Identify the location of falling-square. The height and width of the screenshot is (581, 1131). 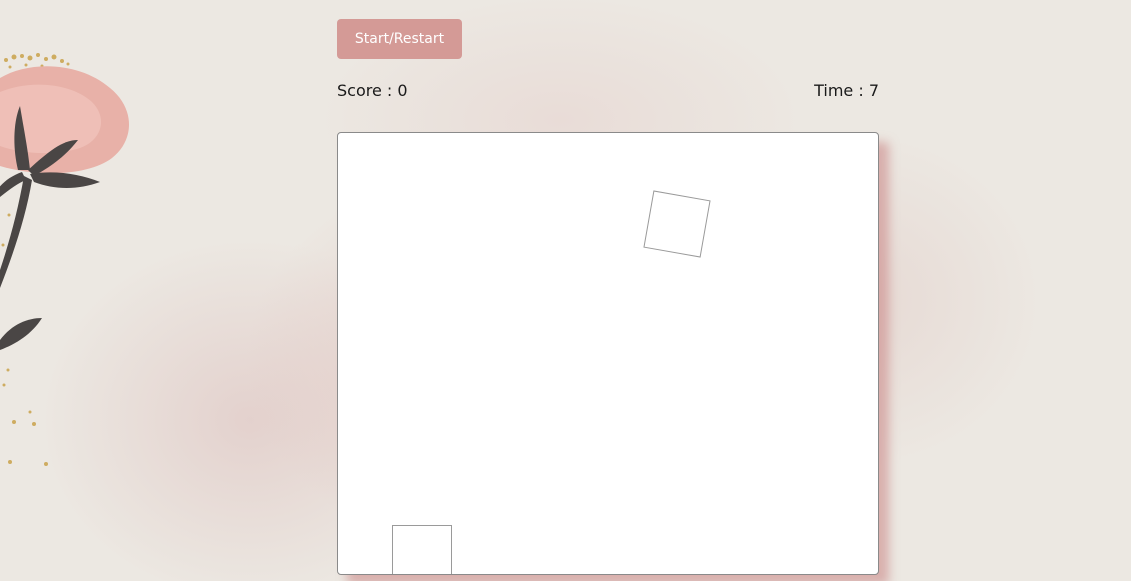
(677, 224).